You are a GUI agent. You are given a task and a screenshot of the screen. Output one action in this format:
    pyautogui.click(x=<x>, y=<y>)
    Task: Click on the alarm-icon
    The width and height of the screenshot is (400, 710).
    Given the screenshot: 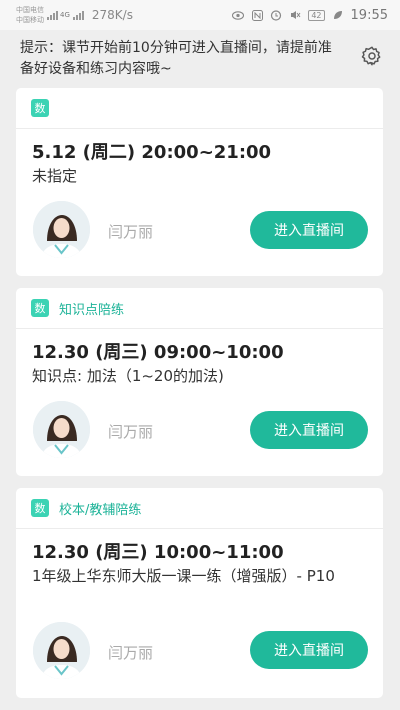 What is the action you would take?
    pyautogui.click(x=276, y=15)
    